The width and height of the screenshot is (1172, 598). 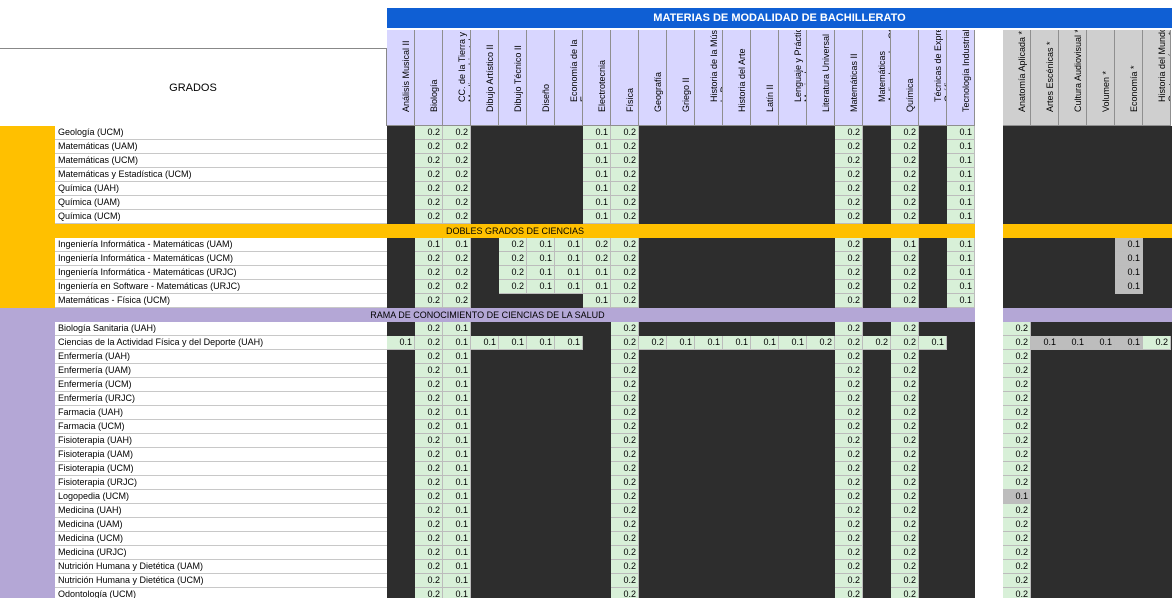 What do you see at coordinates (517, 78) in the screenshot?
I see `subject-header-label: Dibujo Técnico II` at bounding box center [517, 78].